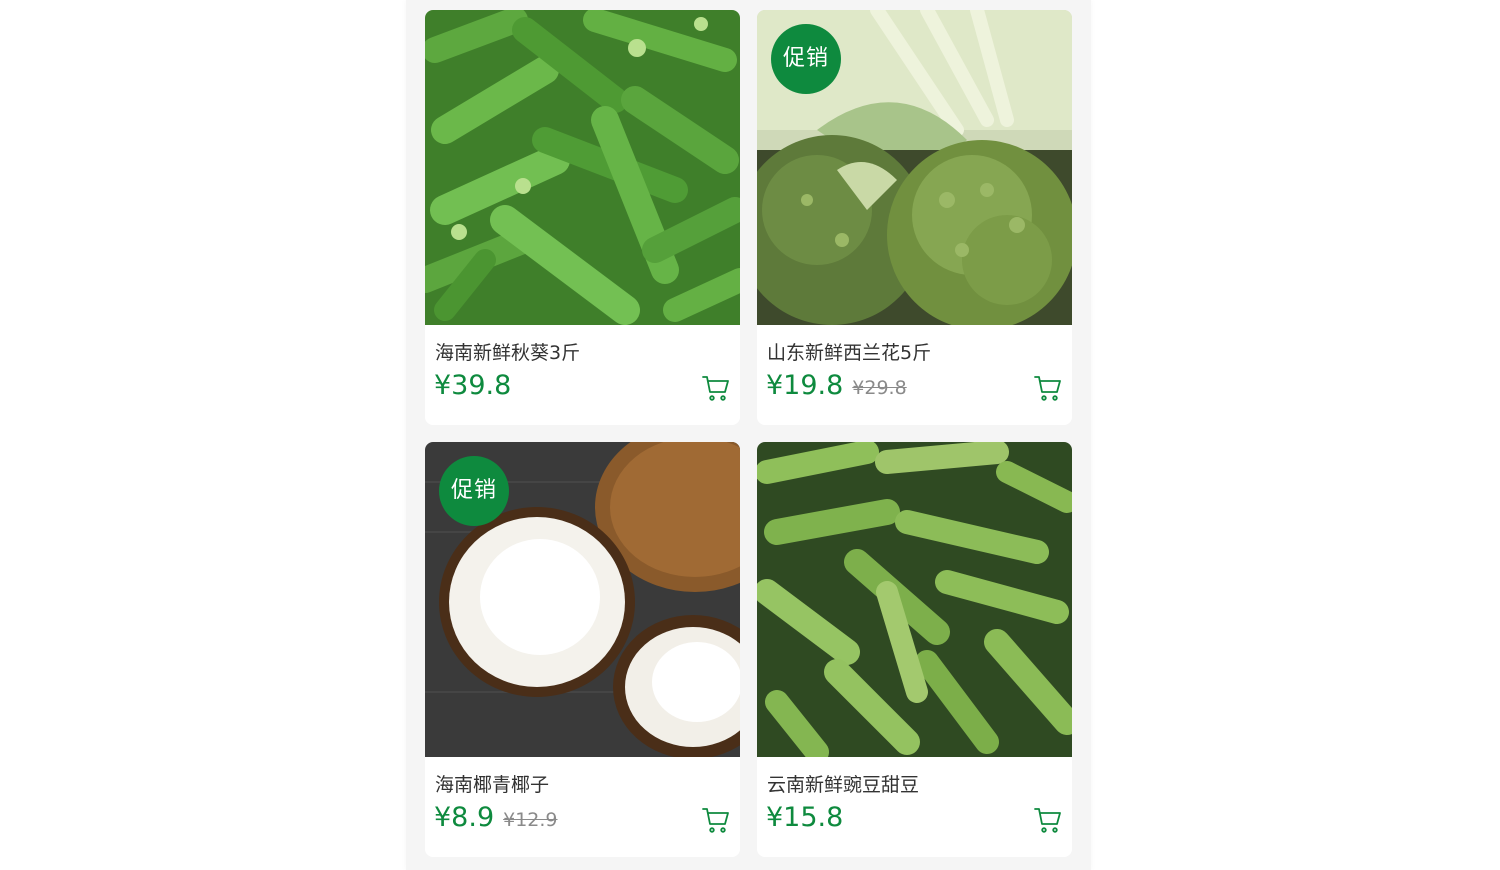  I want to click on product-image-coconut: 促销, so click(582, 599).